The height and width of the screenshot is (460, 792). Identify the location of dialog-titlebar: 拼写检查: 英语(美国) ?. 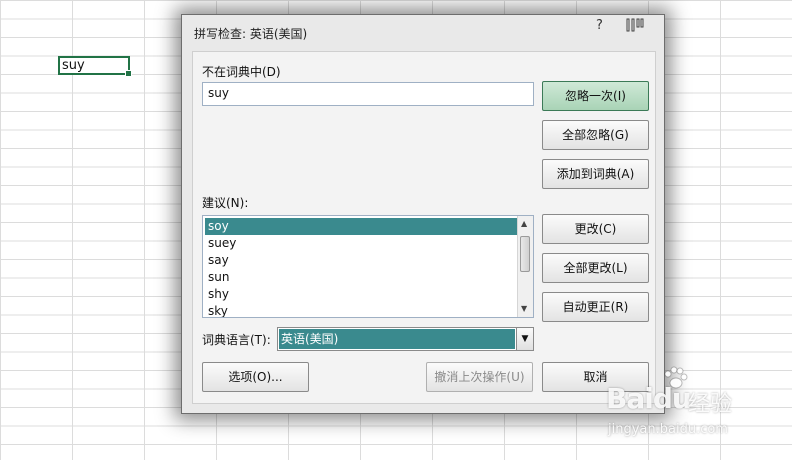
(423, 33).